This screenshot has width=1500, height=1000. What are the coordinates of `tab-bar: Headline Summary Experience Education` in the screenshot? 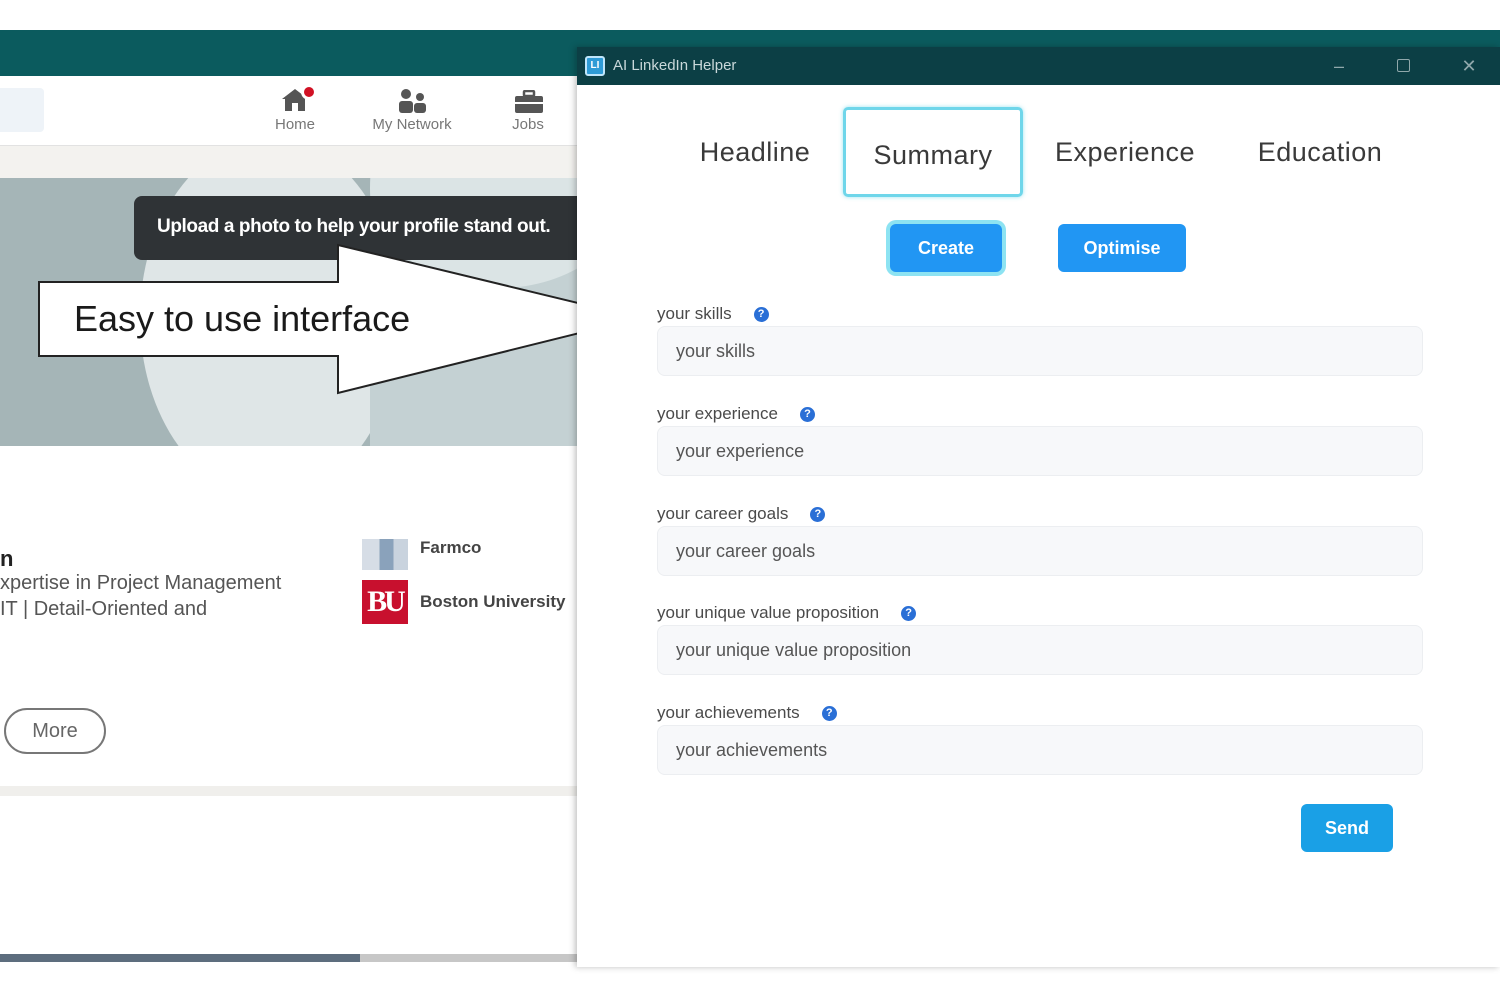 It's located at (1038, 152).